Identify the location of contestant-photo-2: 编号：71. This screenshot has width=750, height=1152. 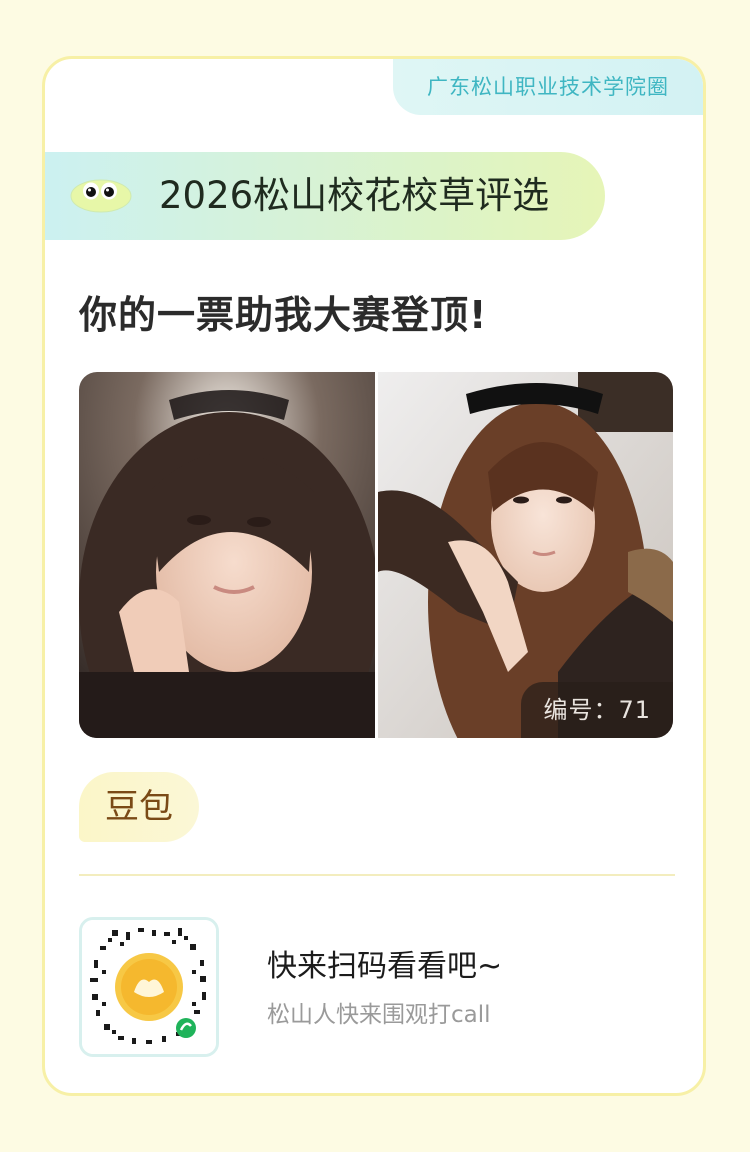
(525, 555).